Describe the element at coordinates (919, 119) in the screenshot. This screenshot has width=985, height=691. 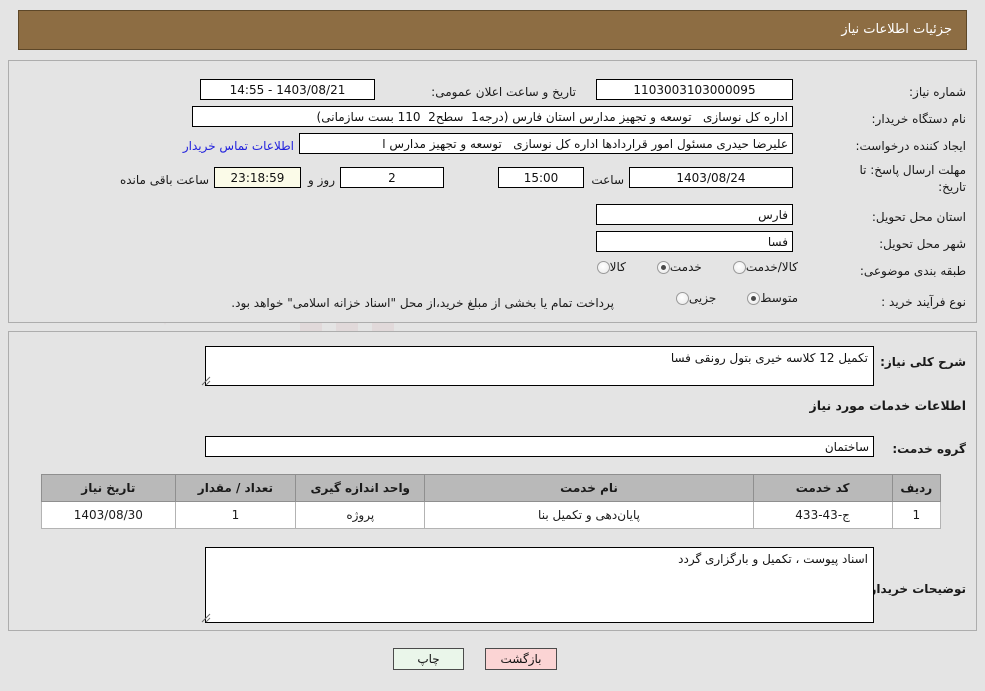
I see `buyer-org-label: نام دستگاه خریدار:` at that location.